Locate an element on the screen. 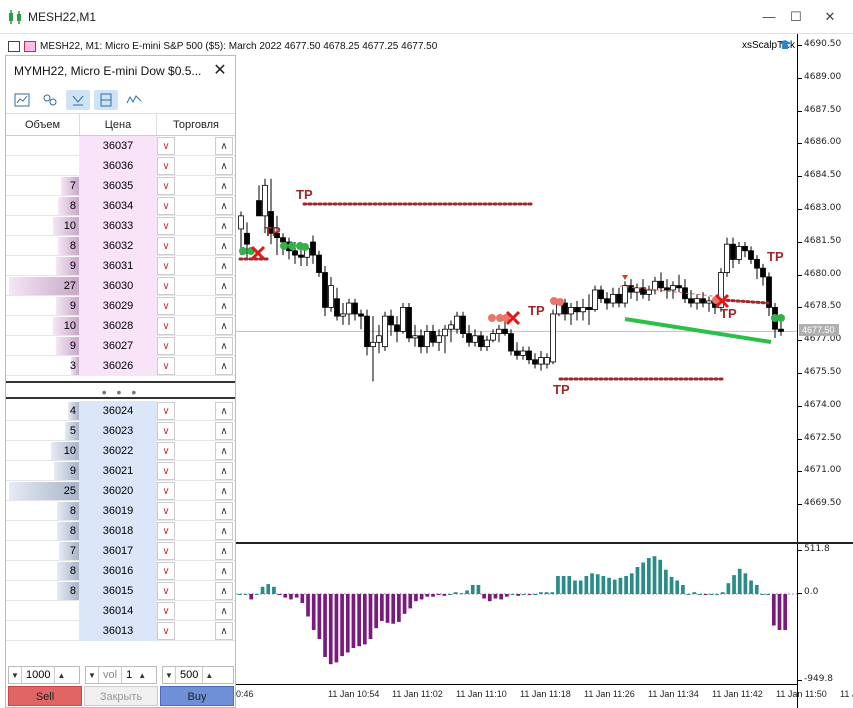 The image size is (853, 708). price-cell: 36031 is located at coordinates (118, 266).